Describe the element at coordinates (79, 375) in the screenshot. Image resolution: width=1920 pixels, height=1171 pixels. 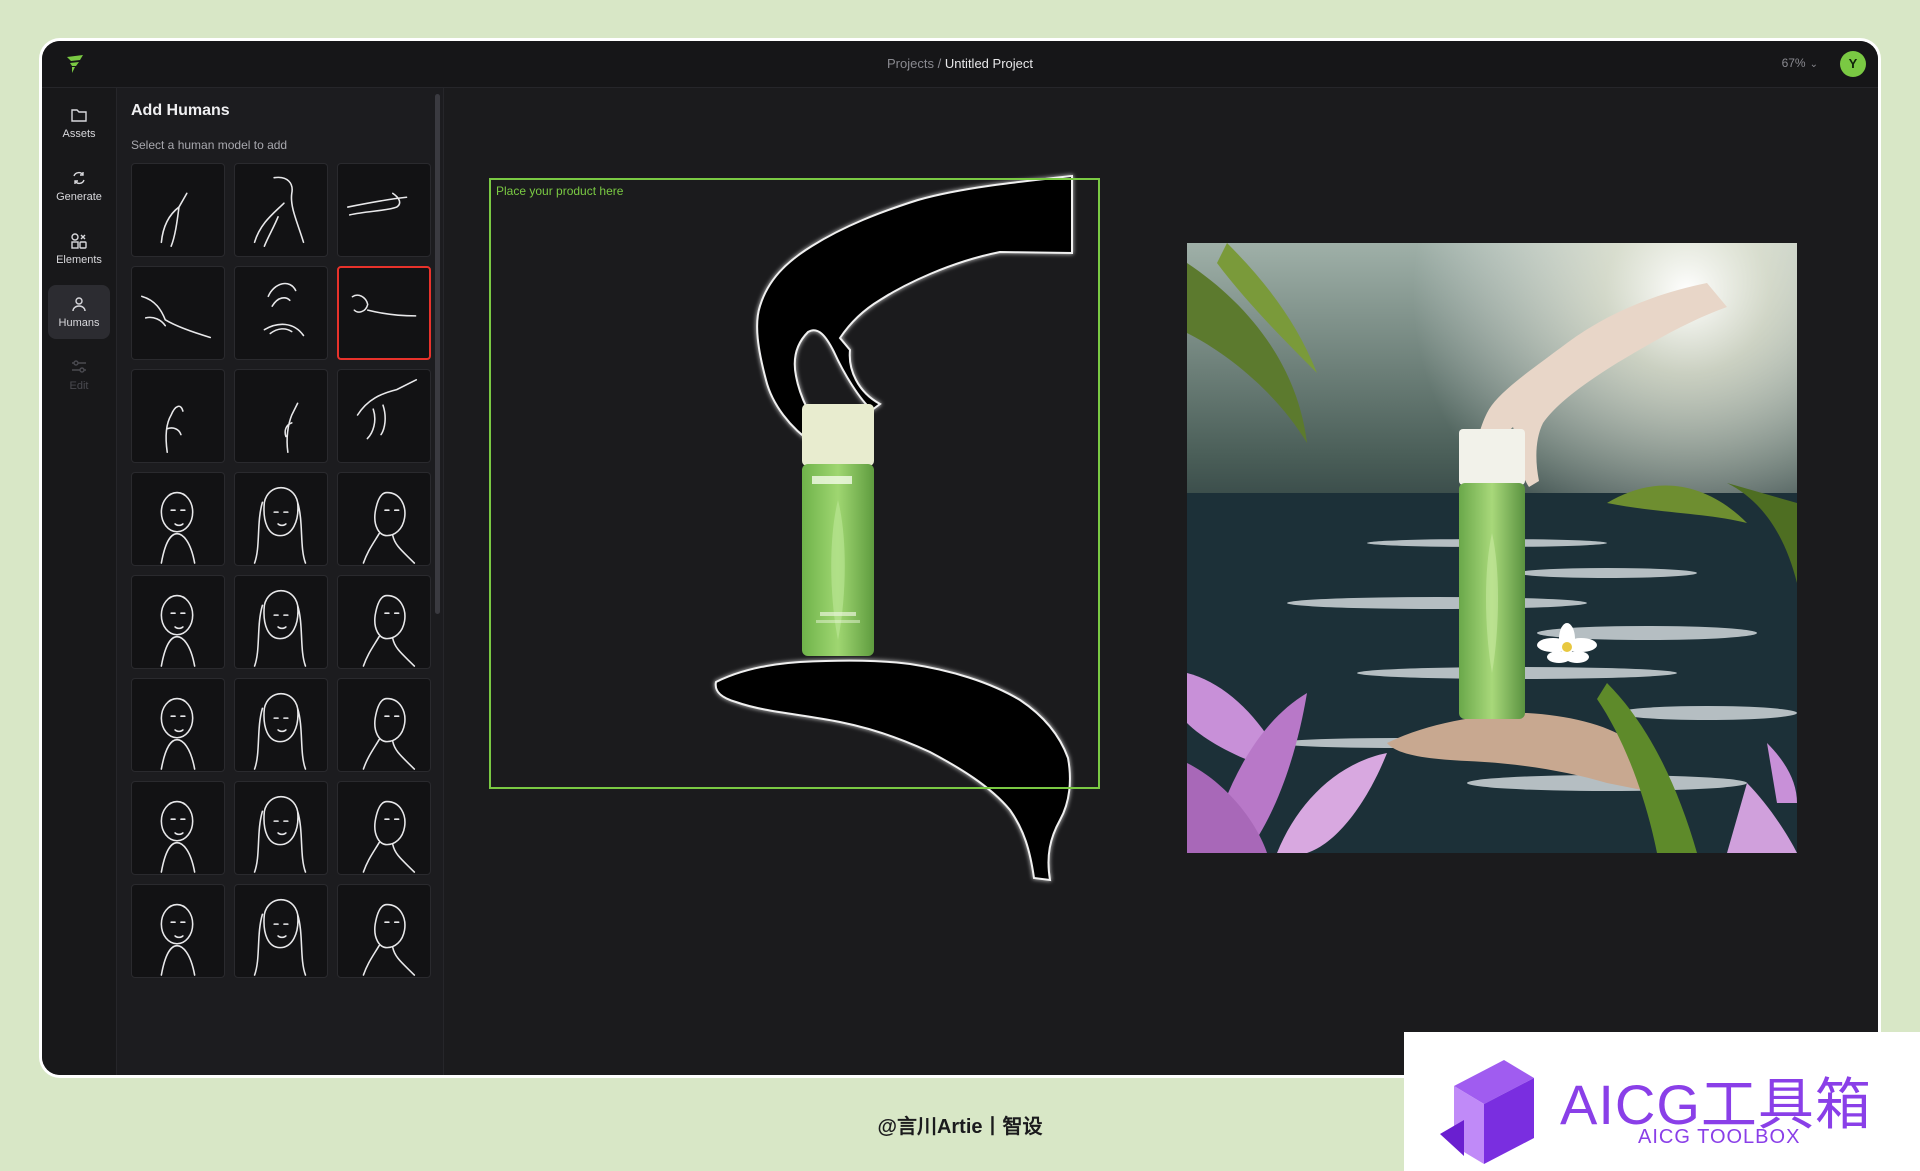
I see `rail-item-edit: Edit` at that location.